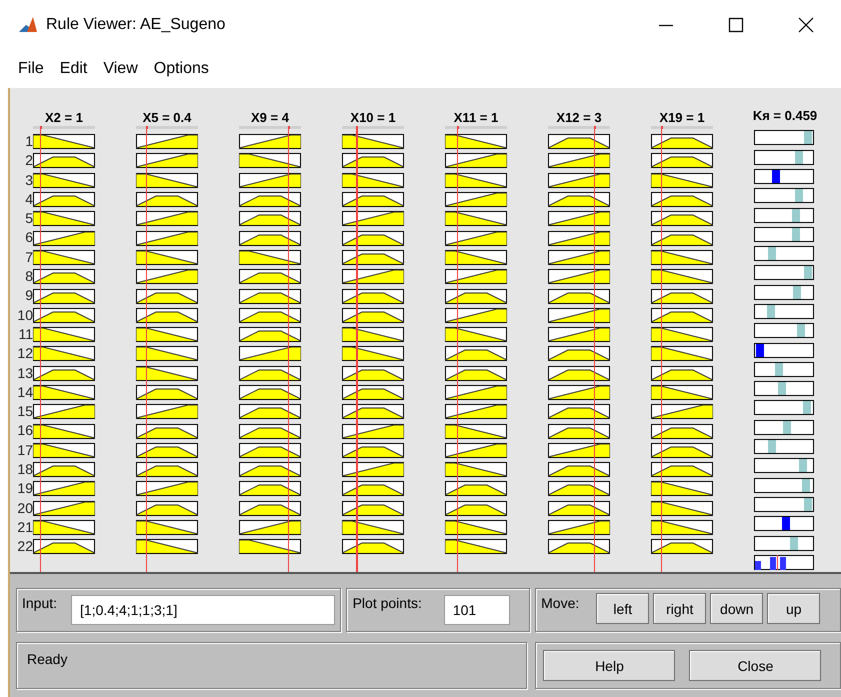 This screenshot has width=841, height=697. What do you see at coordinates (181, 69) in the screenshot?
I see `menu-item: Options` at bounding box center [181, 69].